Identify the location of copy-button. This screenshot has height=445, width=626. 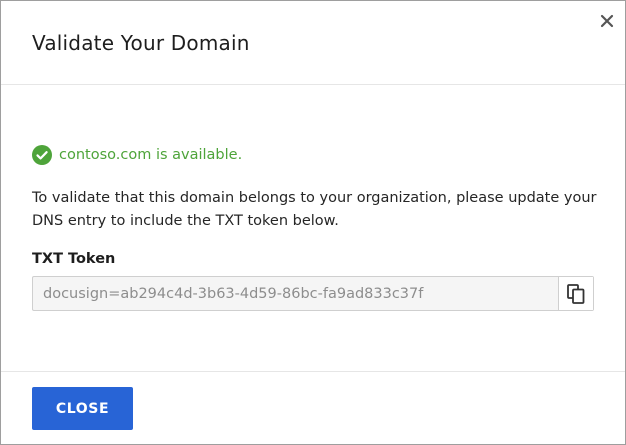
(575, 293).